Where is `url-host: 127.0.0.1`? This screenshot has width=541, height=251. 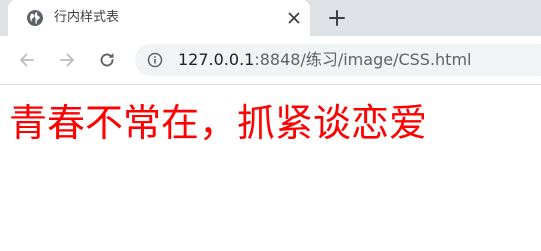 url-host: 127.0.0.1 is located at coordinates (216, 59).